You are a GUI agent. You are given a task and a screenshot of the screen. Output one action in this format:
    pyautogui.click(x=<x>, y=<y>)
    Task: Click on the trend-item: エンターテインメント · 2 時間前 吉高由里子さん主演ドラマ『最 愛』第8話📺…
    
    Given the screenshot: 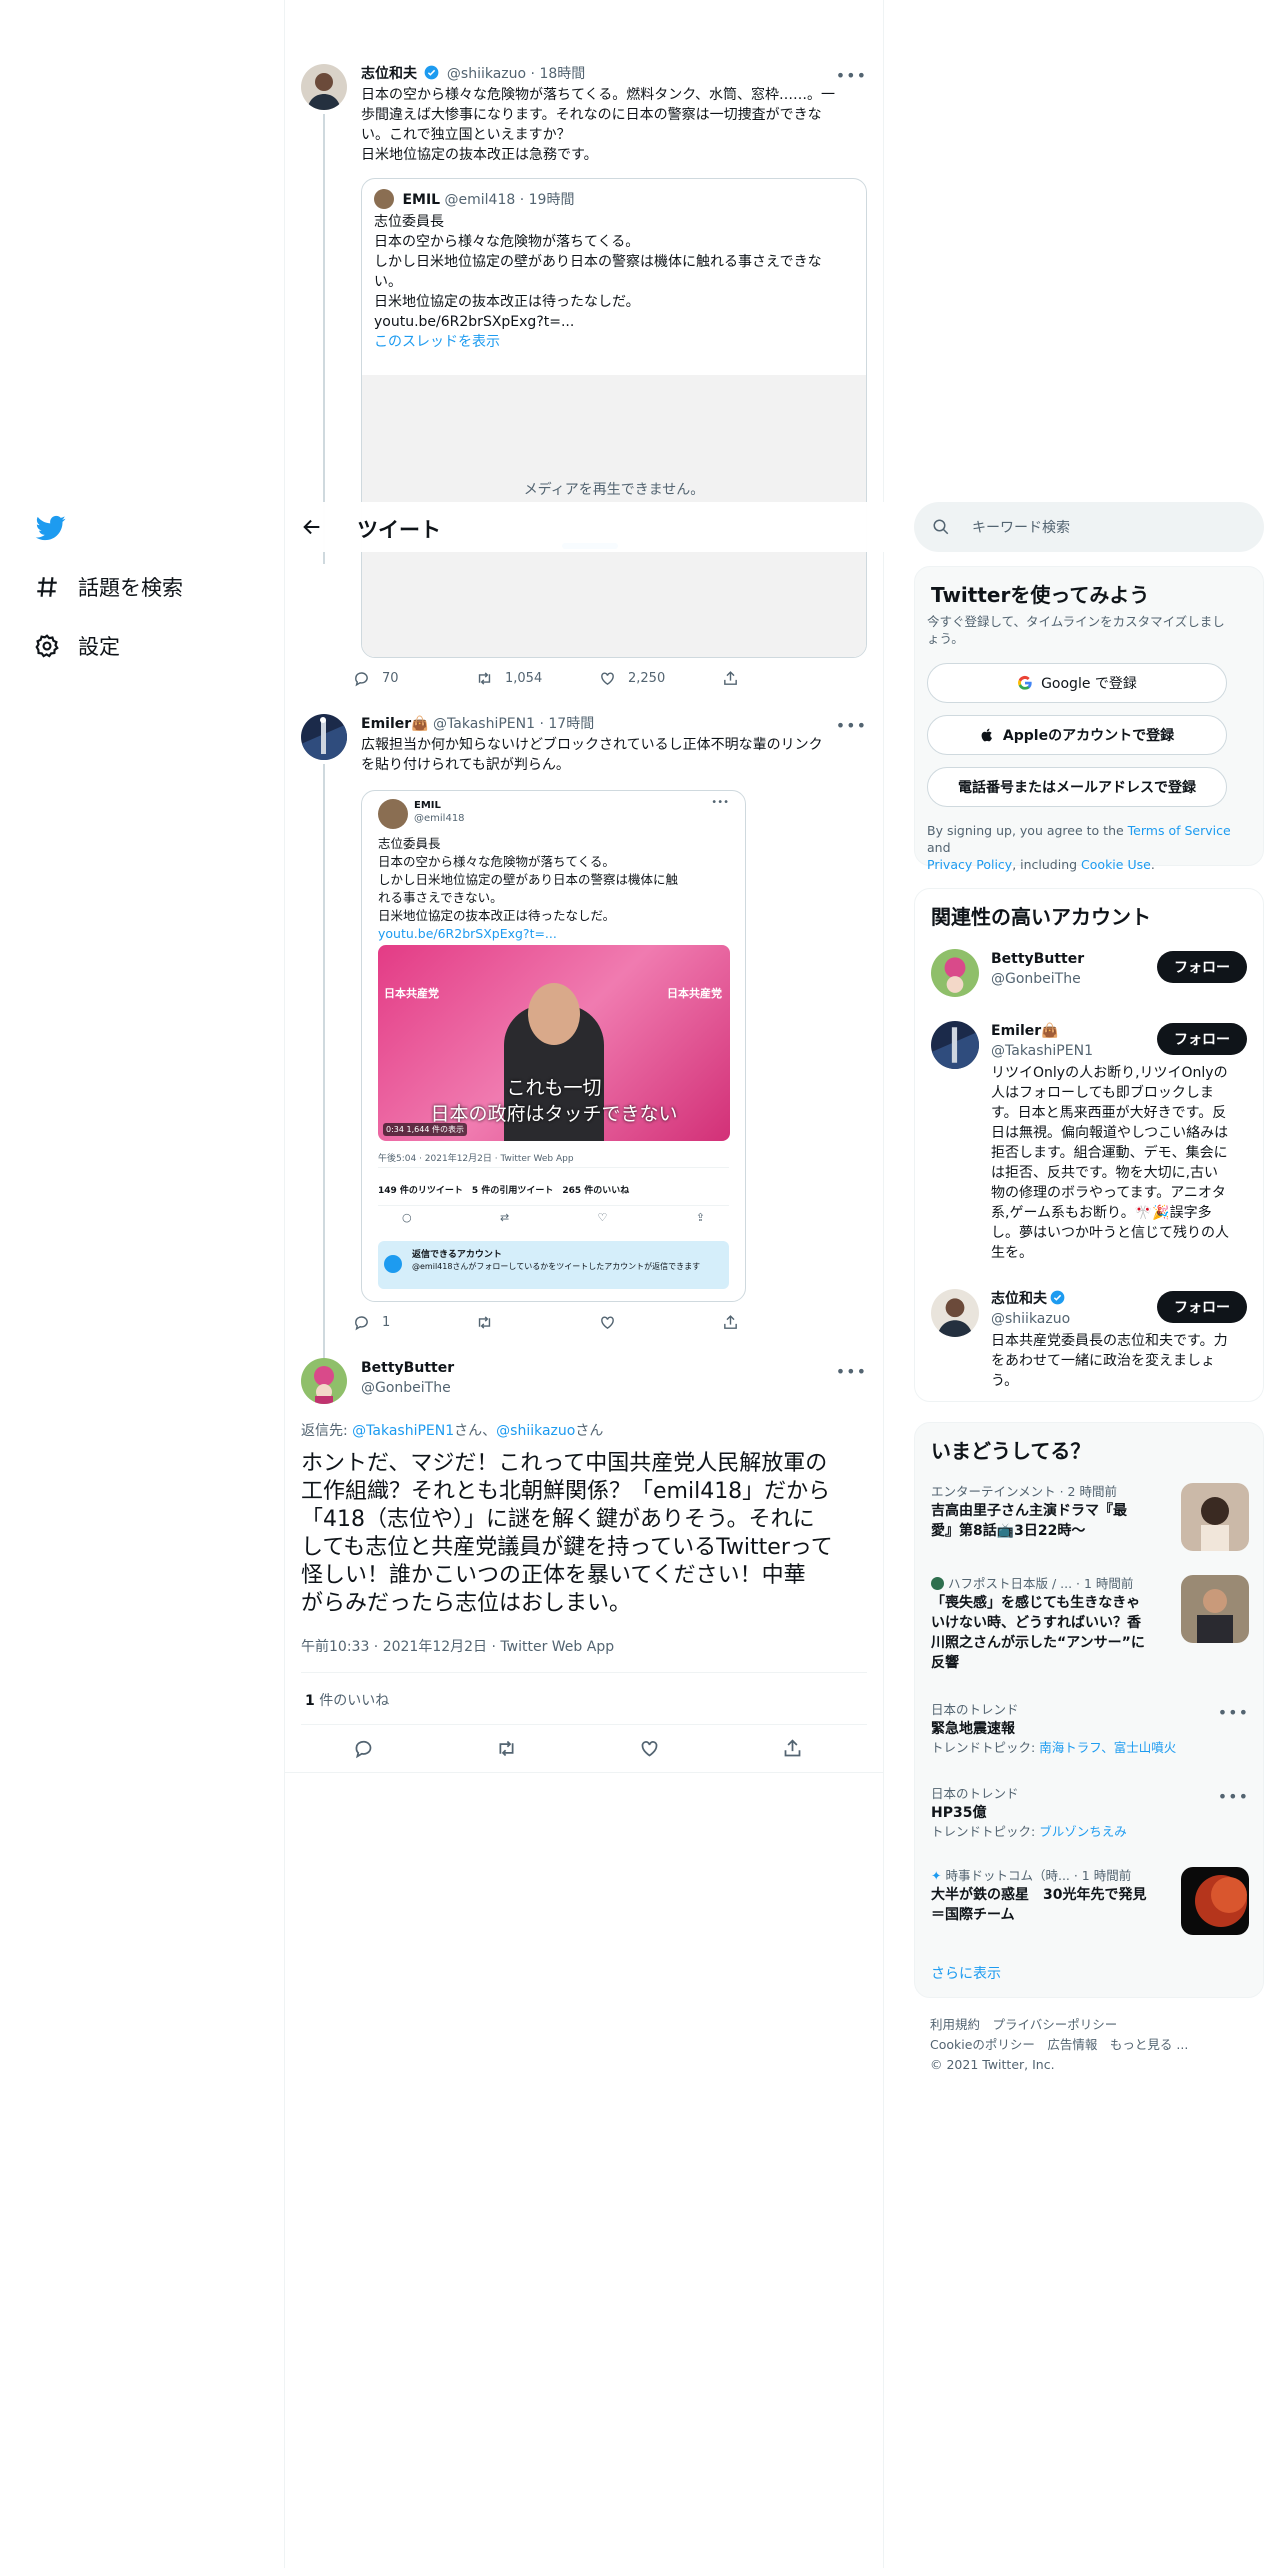 What is the action you would take?
    pyautogui.click(x=1090, y=1517)
    